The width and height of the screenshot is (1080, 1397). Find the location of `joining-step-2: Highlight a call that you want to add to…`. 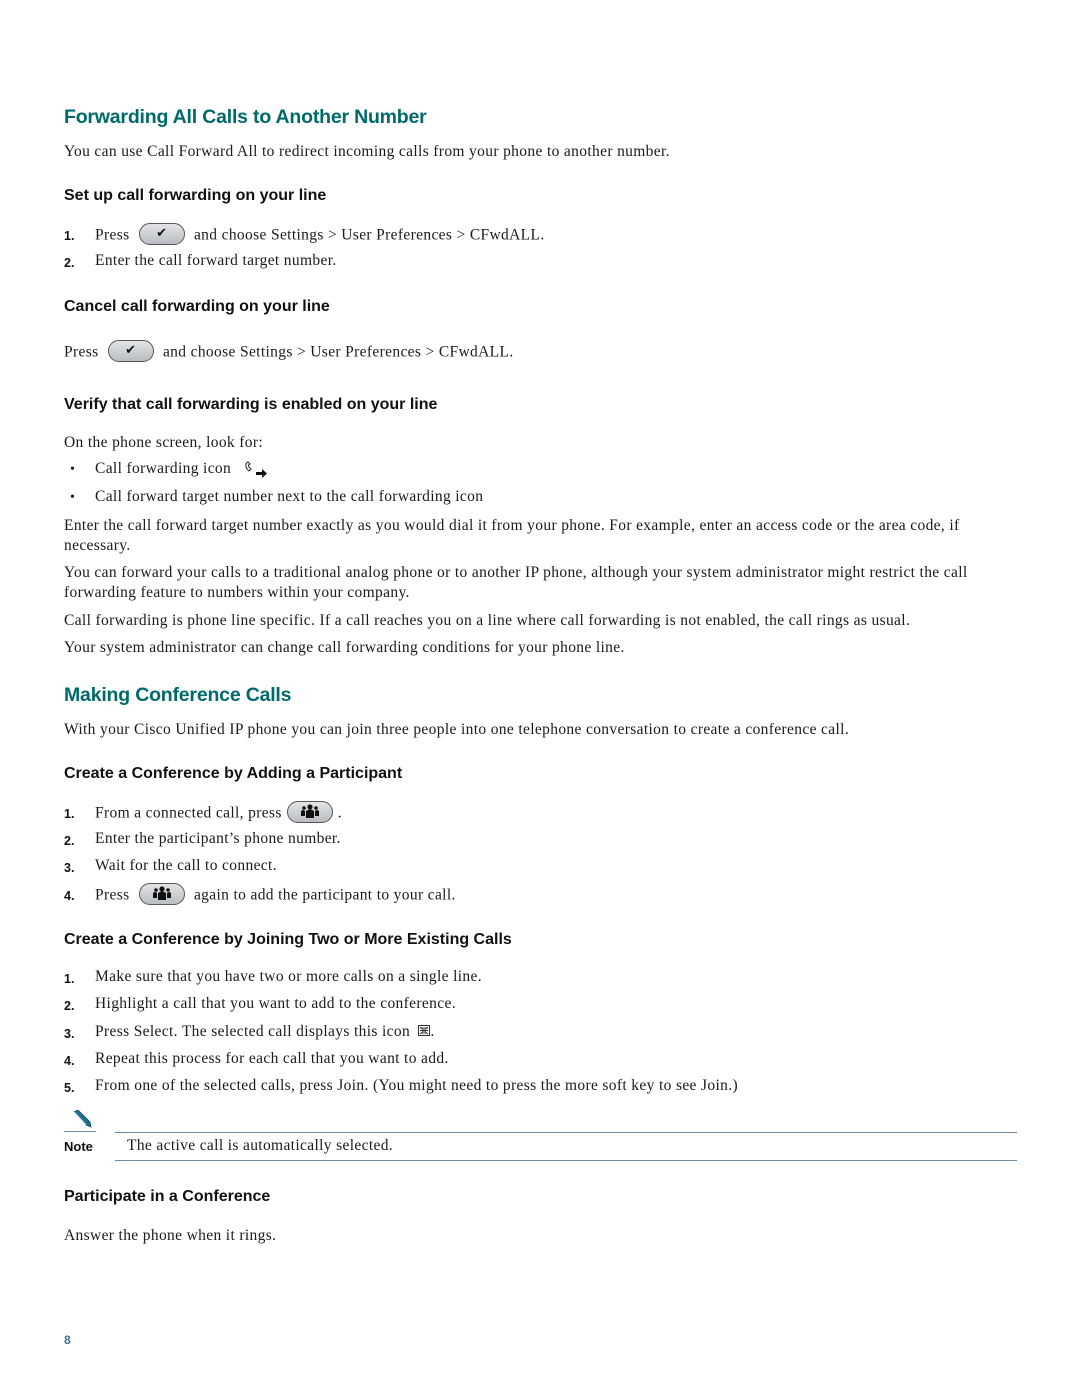

joining-step-2: Highlight a call that you want to add to… is located at coordinates (275, 1003).